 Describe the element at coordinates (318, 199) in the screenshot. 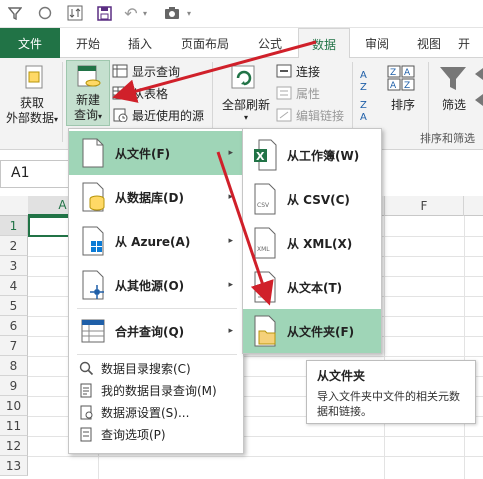

I see `menu-item-label: 从 CSV(C)` at that location.